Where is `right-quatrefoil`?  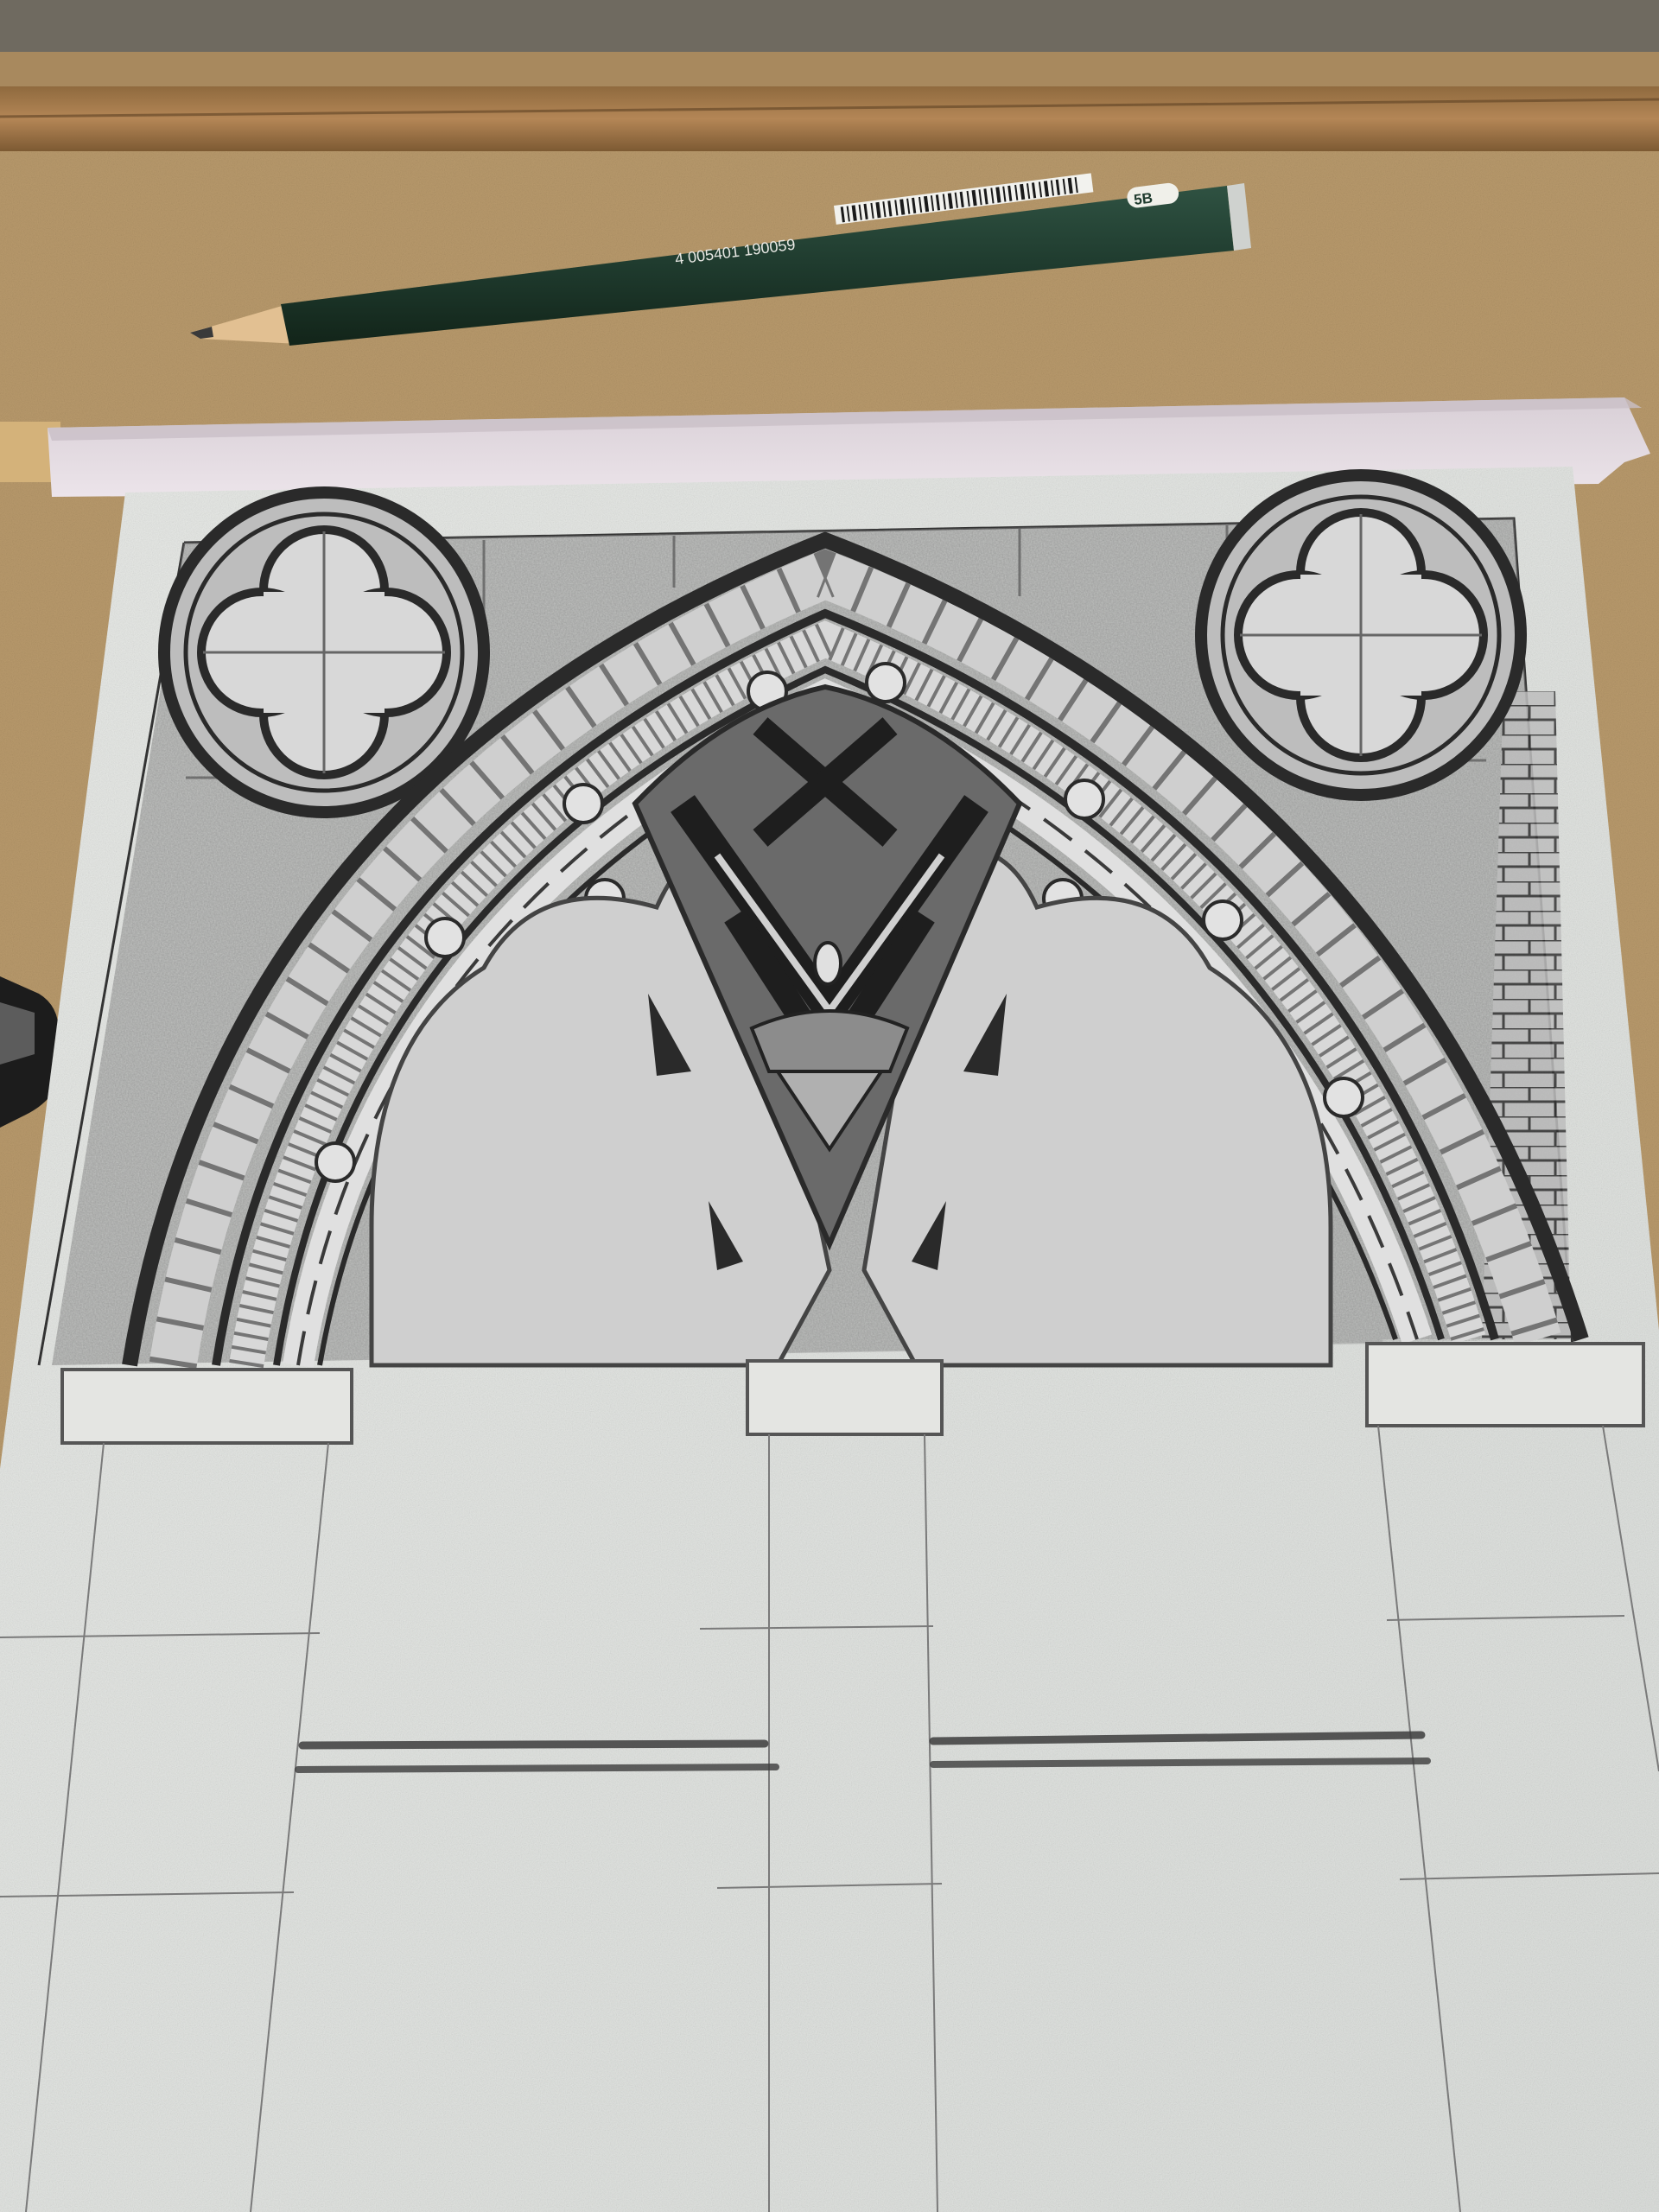 right-quatrefoil is located at coordinates (1361, 635).